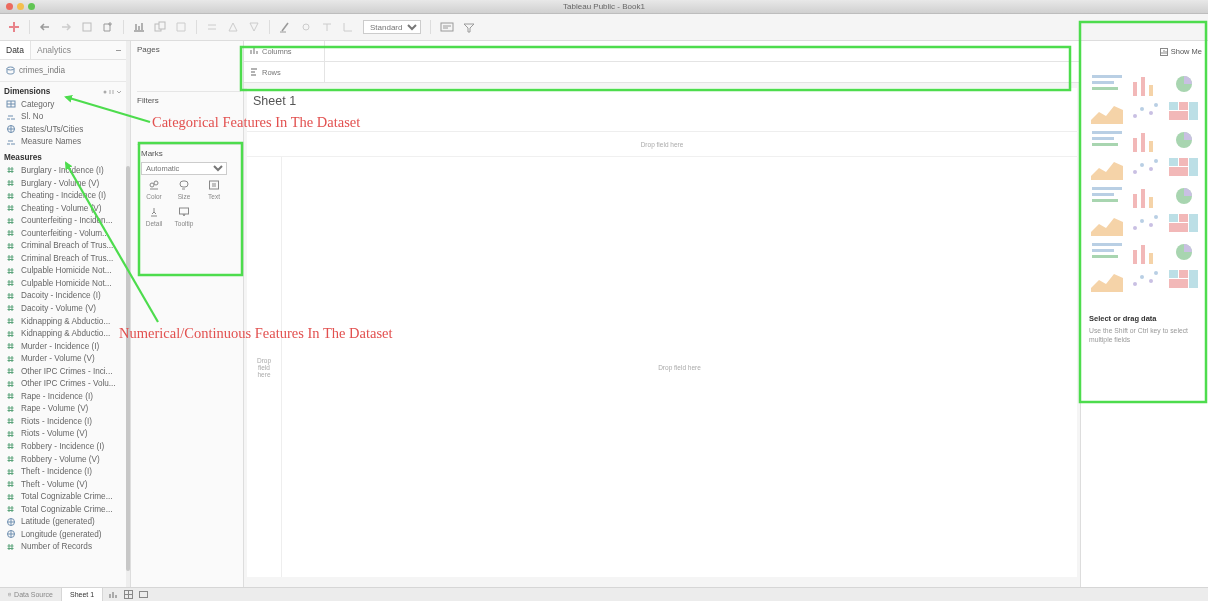 The height and width of the screenshot is (601, 1208). What do you see at coordinates (59, 308) in the screenshot?
I see `field-item: Dacoity - Volume (V)` at bounding box center [59, 308].